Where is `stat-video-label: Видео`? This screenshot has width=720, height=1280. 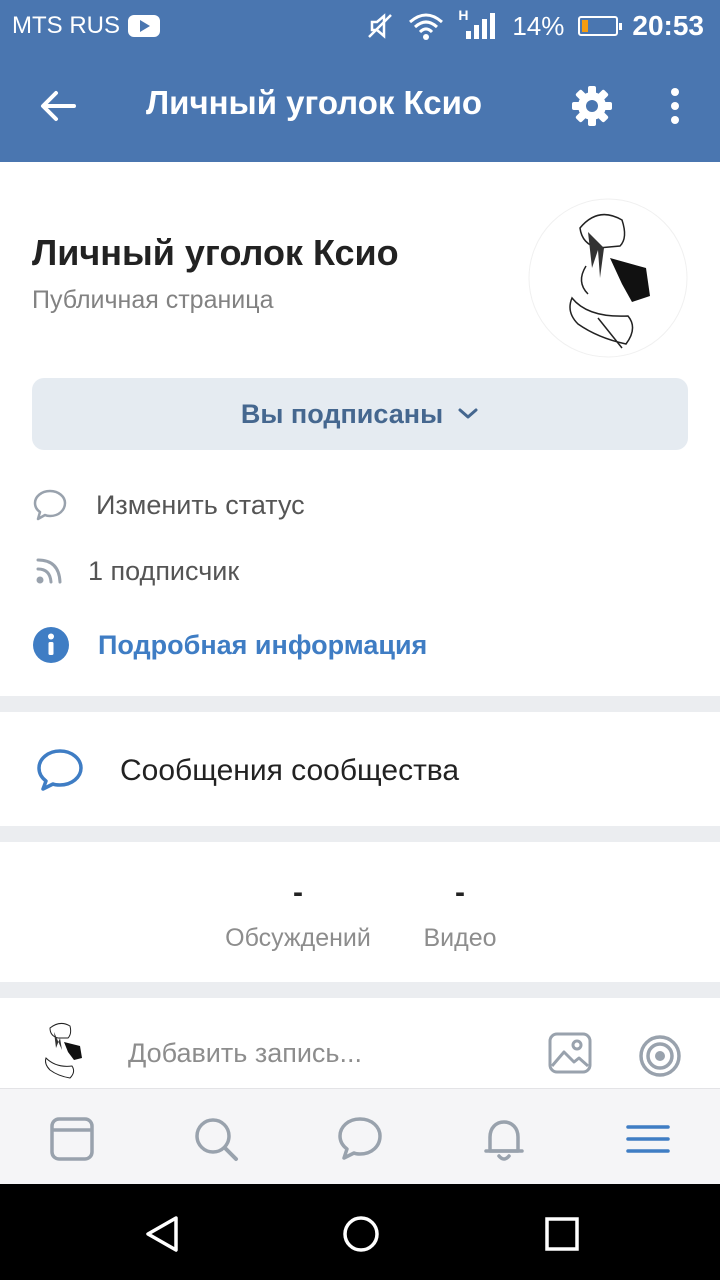 stat-video-label: Видео is located at coordinates (460, 938).